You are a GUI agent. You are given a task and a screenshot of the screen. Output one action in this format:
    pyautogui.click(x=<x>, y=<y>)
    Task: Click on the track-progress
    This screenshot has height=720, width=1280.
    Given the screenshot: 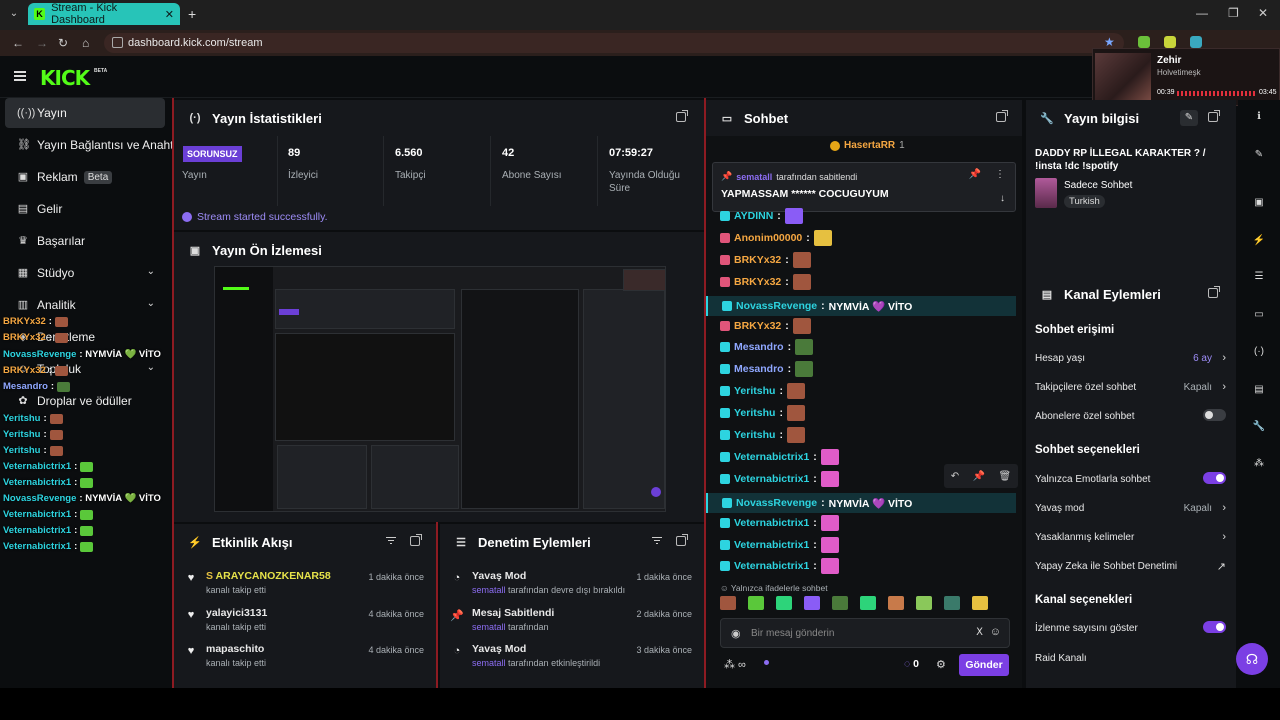 What is the action you would take?
    pyautogui.click(x=1216, y=93)
    